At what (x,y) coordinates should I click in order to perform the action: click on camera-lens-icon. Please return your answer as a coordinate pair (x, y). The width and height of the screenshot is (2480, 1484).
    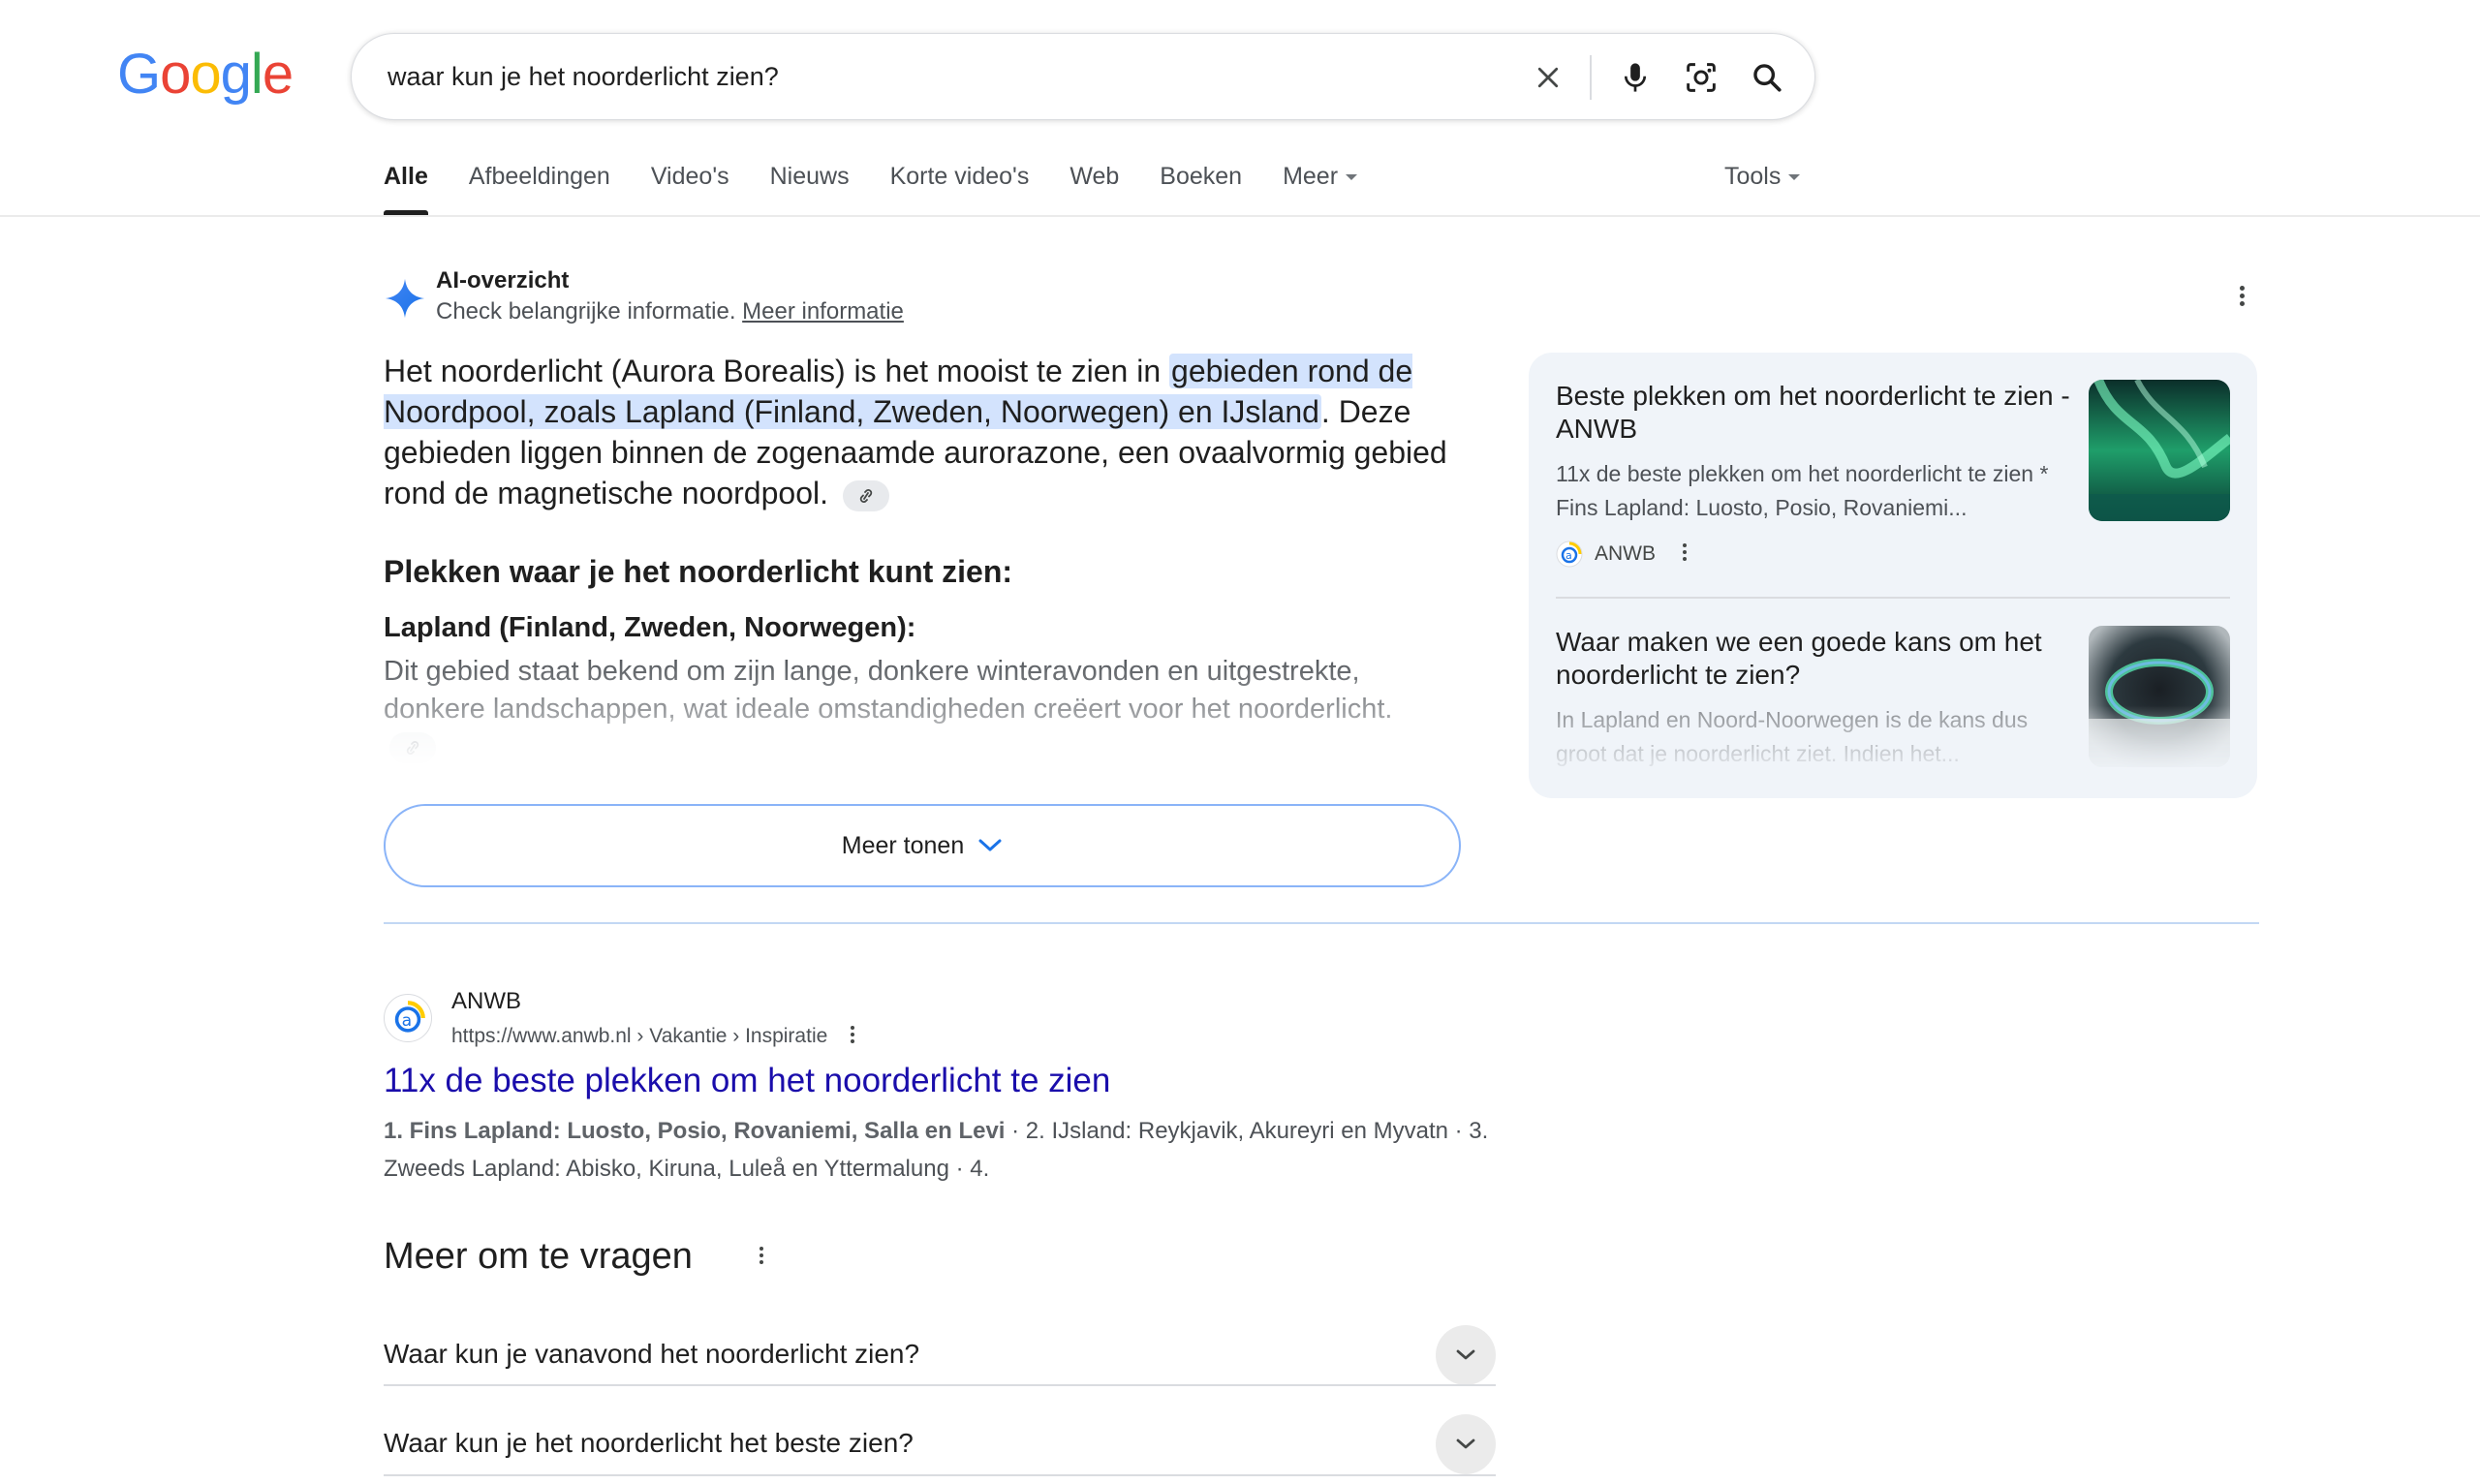
    Looking at the image, I should click on (1701, 77).